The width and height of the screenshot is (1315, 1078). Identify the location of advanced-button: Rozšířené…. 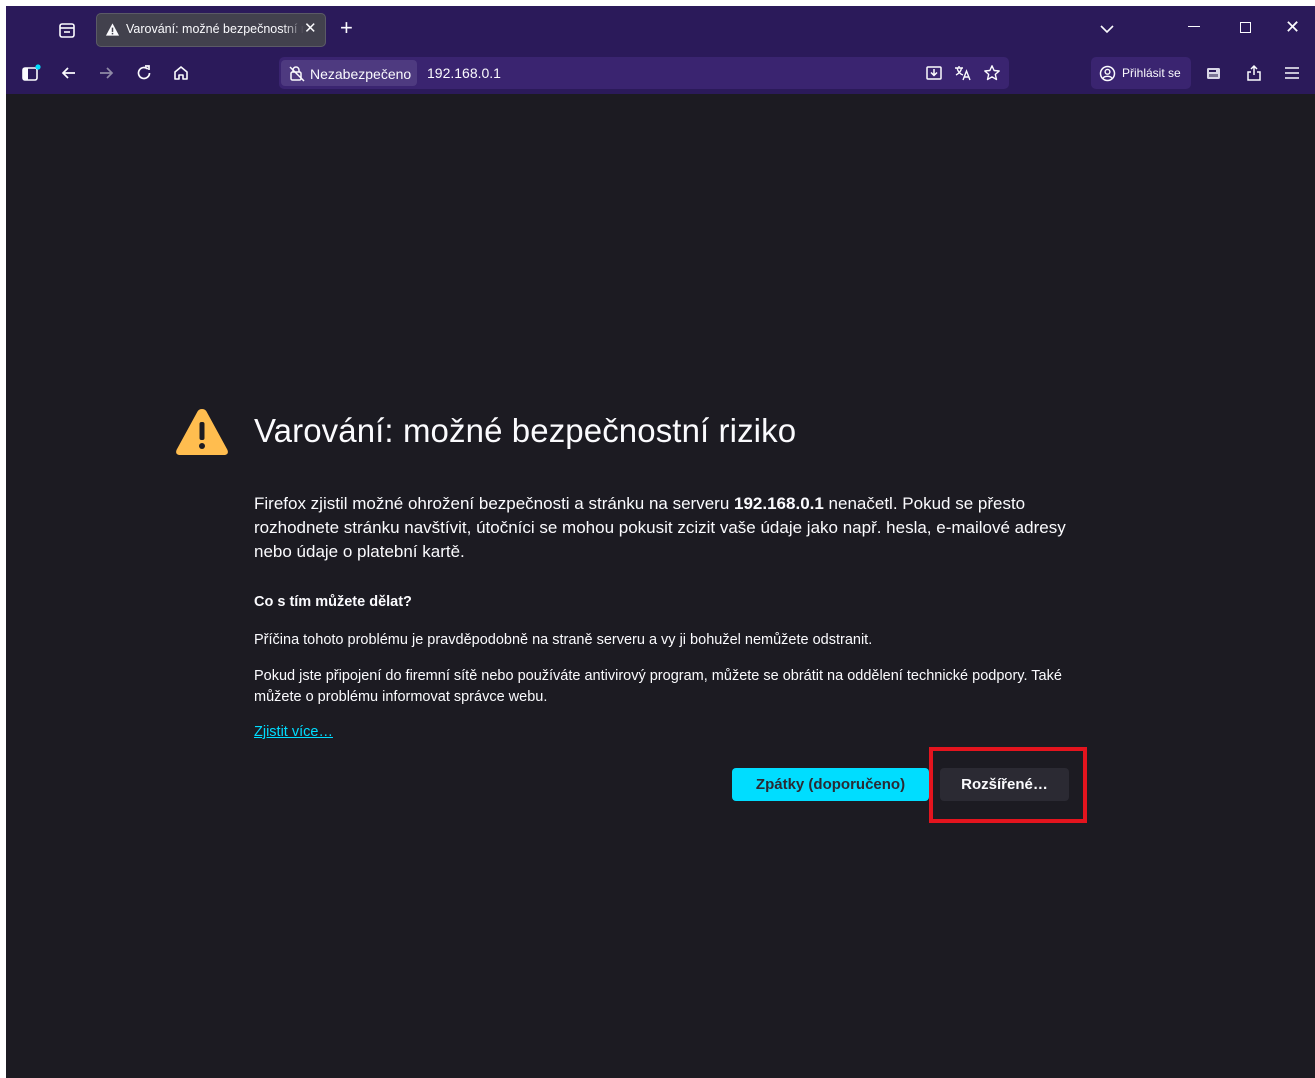
(1004, 784).